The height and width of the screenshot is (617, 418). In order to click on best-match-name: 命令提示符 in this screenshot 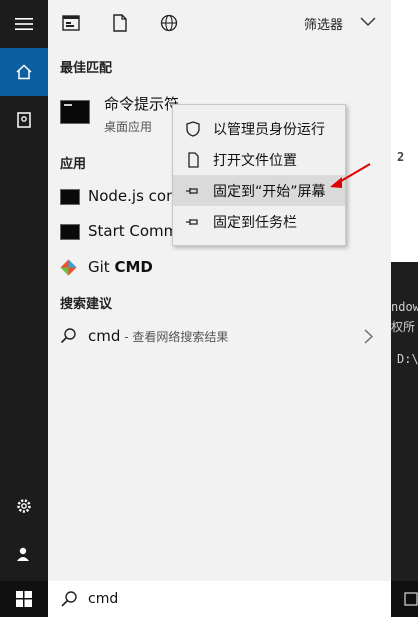, I will do `click(142, 104)`.